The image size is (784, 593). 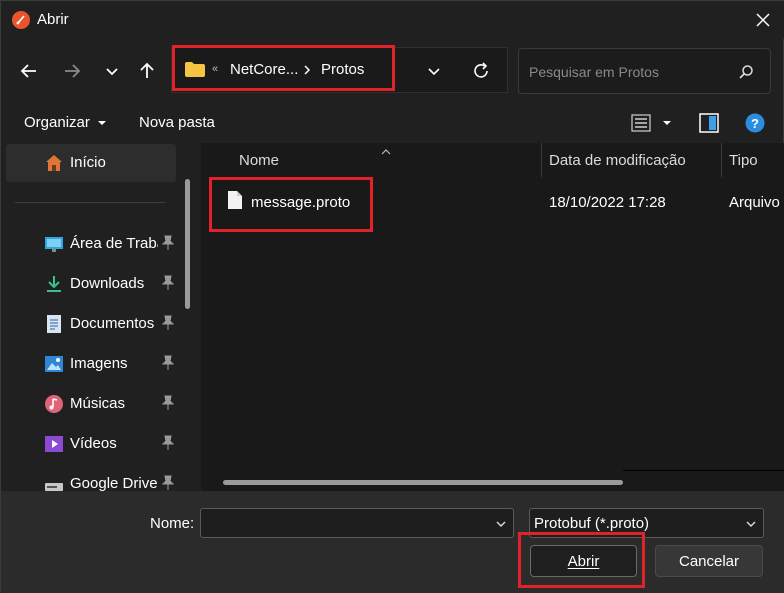 What do you see at coordinates (481, 72) in the screenshot?
I see `refresh-icon` at bounding box center [481, 72].